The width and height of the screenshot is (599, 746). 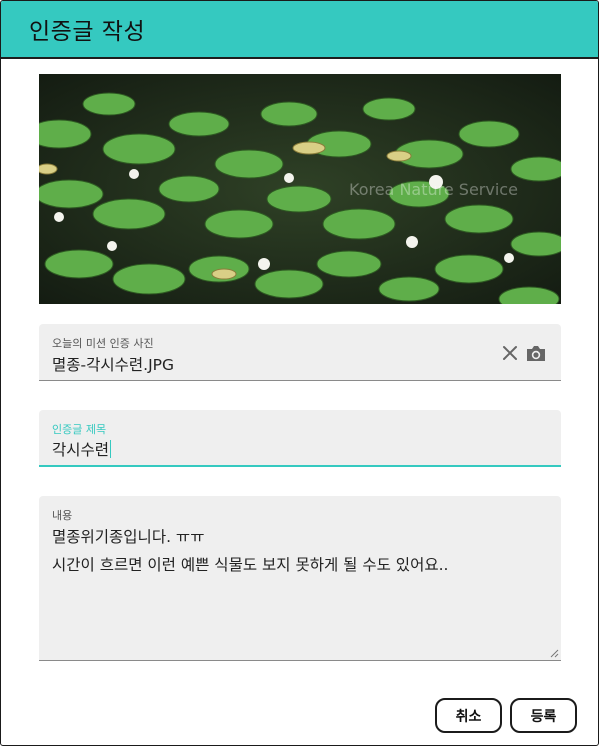 What do you see at coordinates (113, 365) in the screenshot?
I see `photo-file-value: 멸종-각시수련.JPG` at bounding box center [113, 365].